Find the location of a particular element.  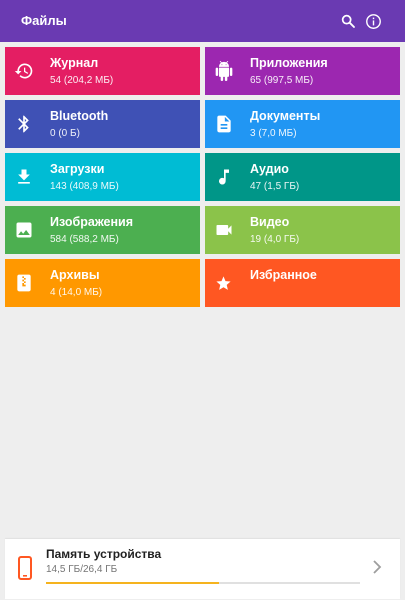

category-bluetooth: Bluetooth 0 (0 Б) is located at coordinates (102, 124).